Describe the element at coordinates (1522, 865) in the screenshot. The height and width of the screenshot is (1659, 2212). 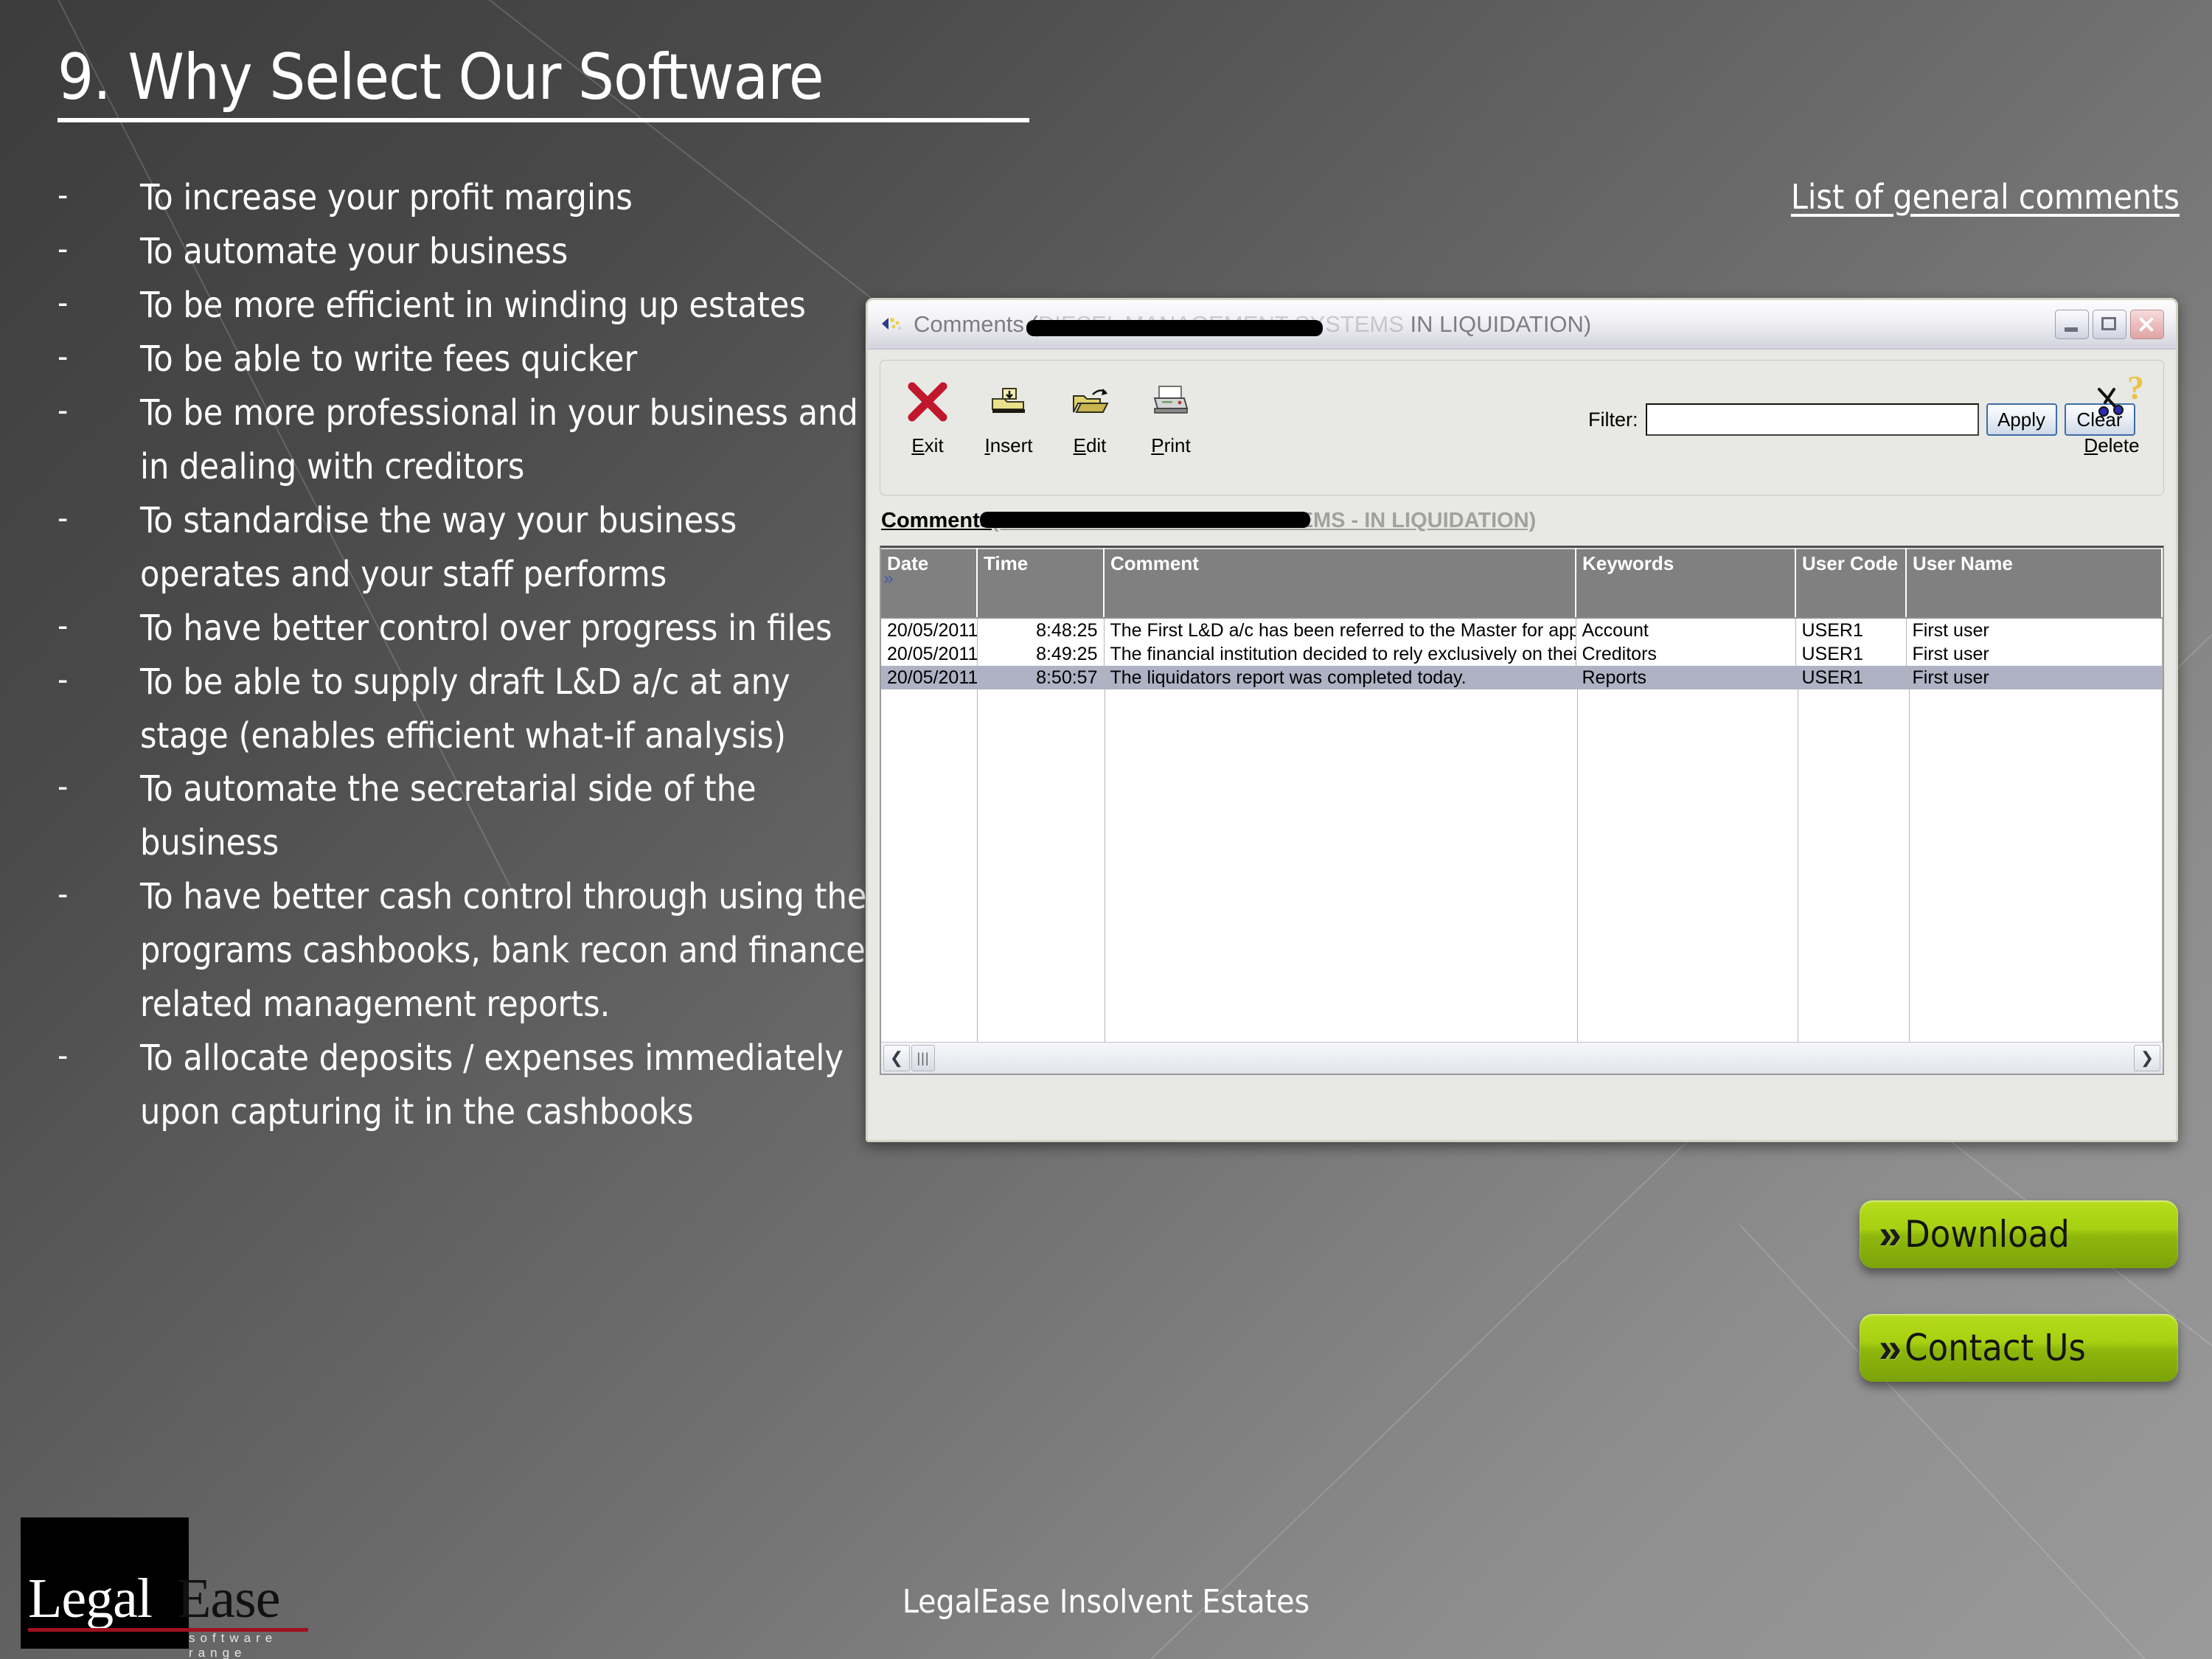
I see `grid-empty-area` at that location.